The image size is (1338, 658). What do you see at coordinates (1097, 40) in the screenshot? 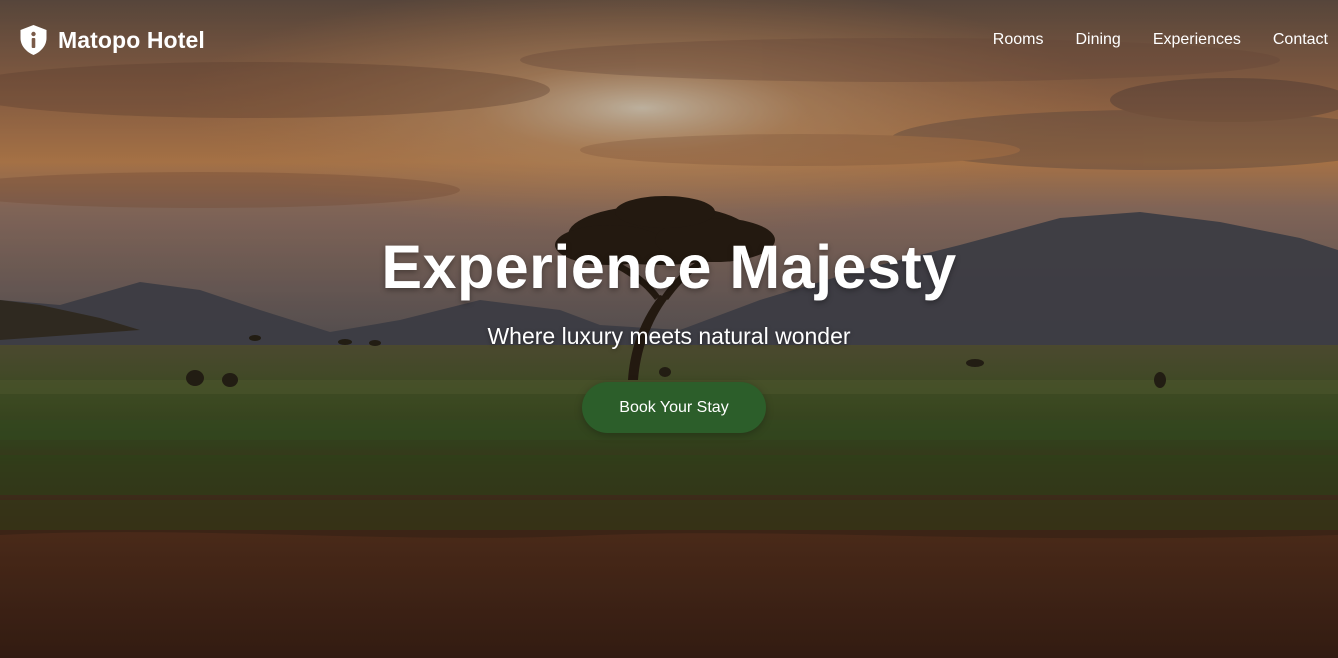
I see `nav-link-dining: Dining` at bounding box center [1097, 40].